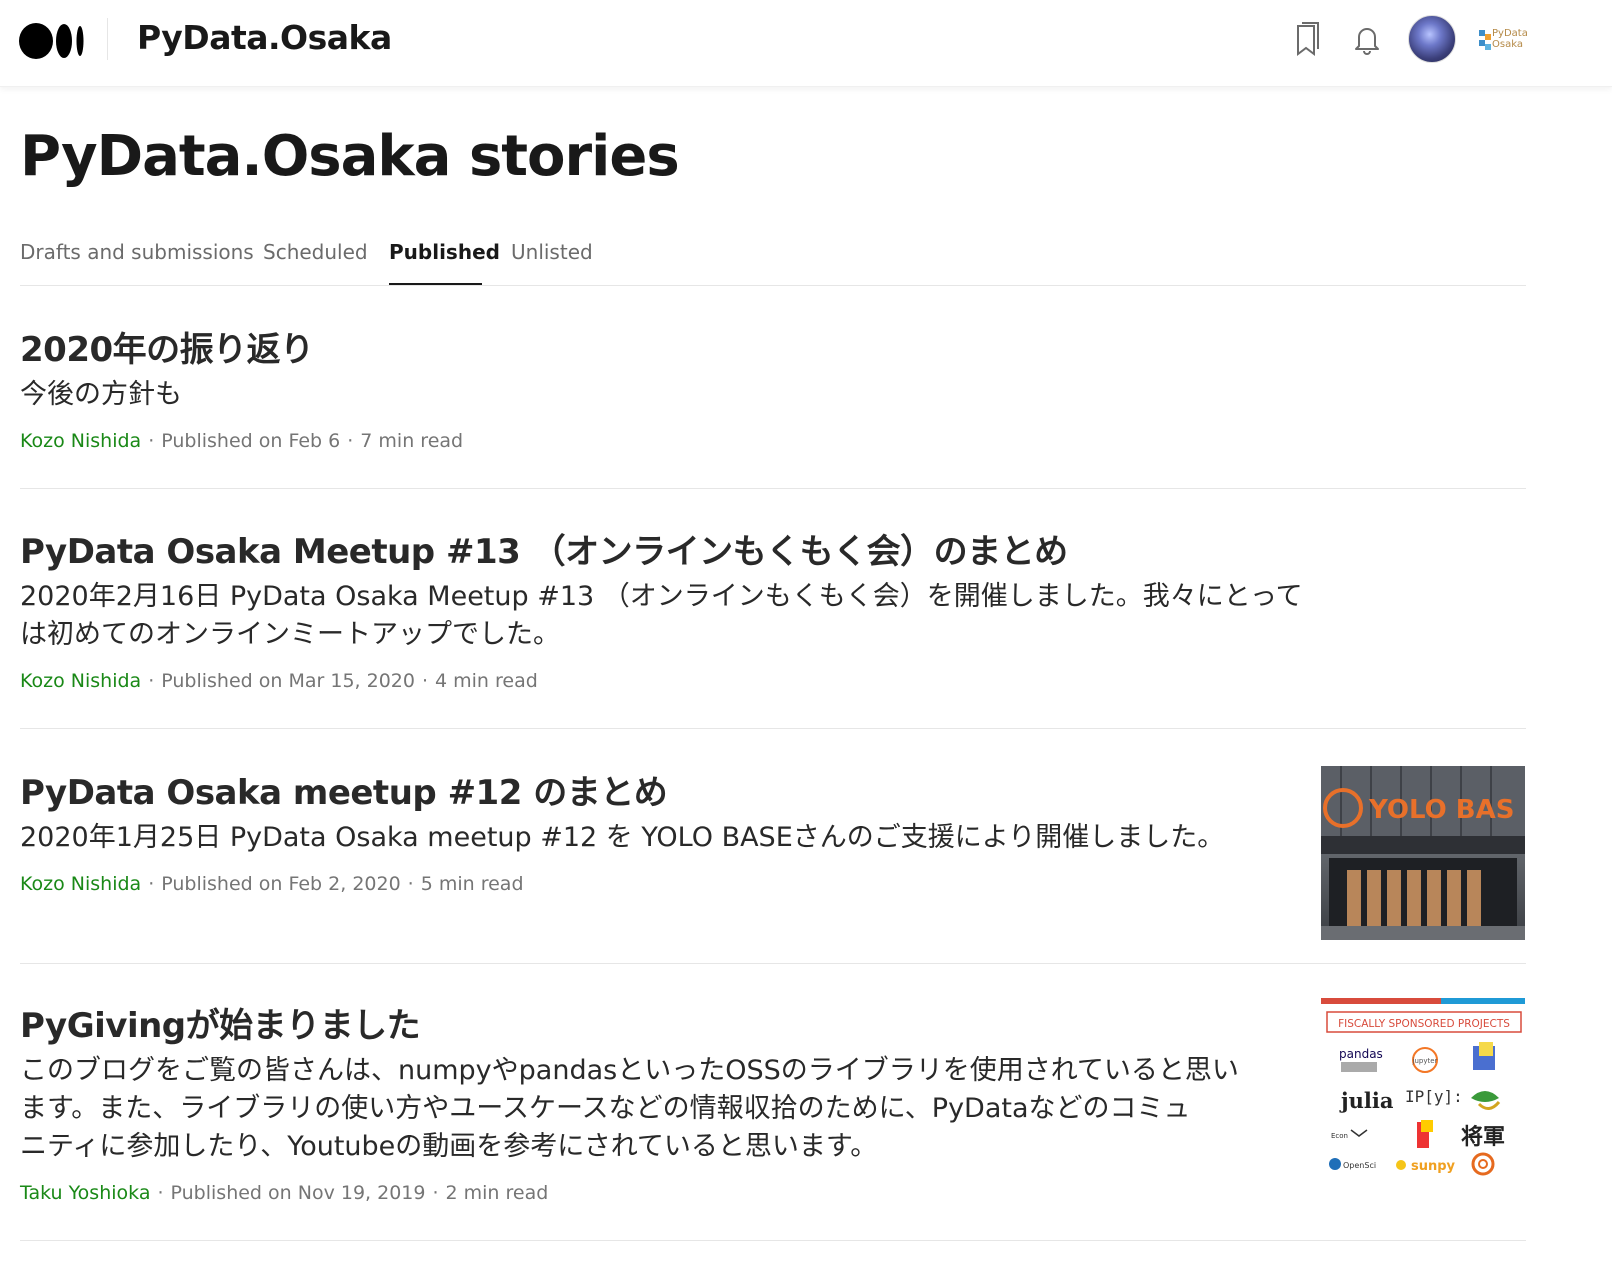 The width and height of the screenshot is (1612, 1276). I want to click on story-thumbnail-yolo-base: YOLO BAS, so click(1423, 853).